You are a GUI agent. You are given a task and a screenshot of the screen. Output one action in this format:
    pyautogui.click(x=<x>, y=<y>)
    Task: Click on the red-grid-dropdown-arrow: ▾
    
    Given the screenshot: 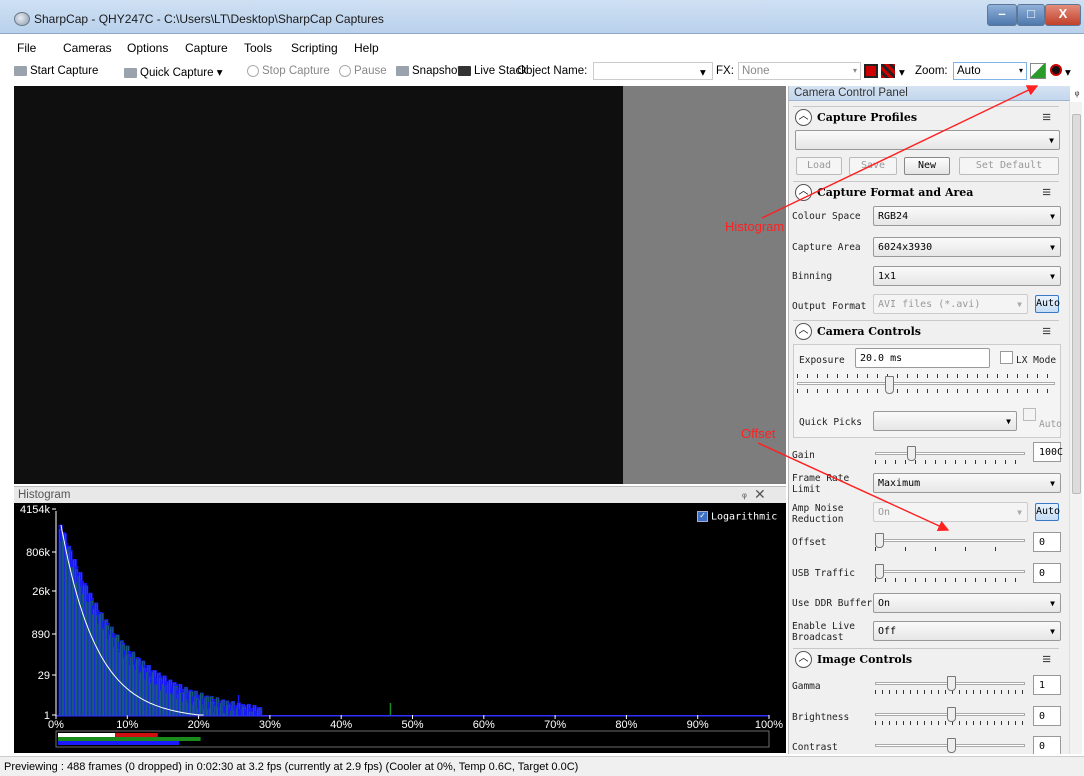 What is the action you would take?
    pyautogui.click(x=902, y=72)
    